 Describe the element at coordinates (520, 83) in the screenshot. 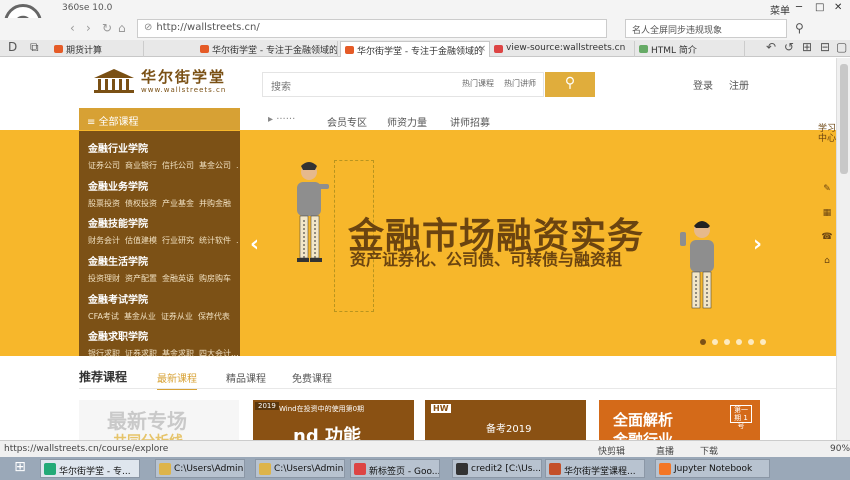

I see `hot-word-link: 热门讲师` at that location.